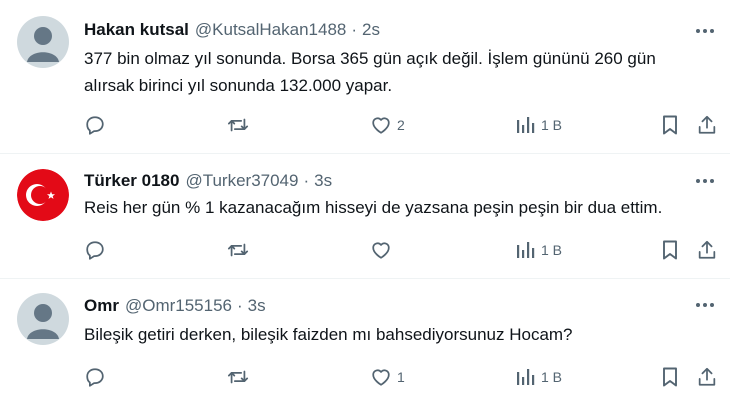  I want to click on tweet-header: Türker 0180 @Turker37049 · 3s, so click(208, 181).